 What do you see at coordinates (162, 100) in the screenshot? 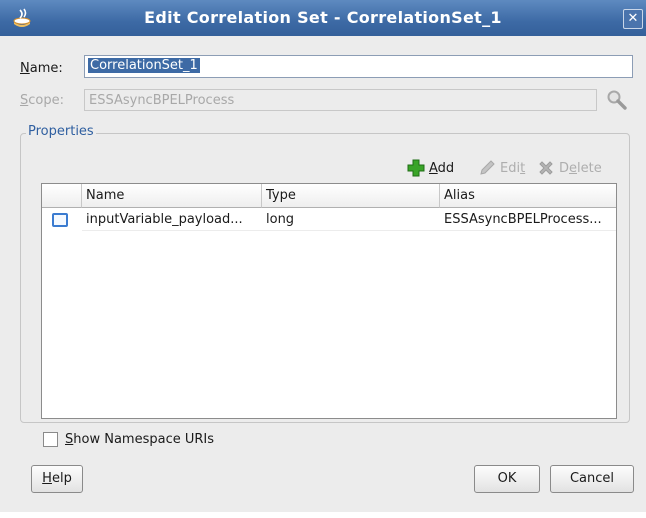
I see `scope-input-value: ESSAsyncBPELProcess` at bounding box center [162, 100].